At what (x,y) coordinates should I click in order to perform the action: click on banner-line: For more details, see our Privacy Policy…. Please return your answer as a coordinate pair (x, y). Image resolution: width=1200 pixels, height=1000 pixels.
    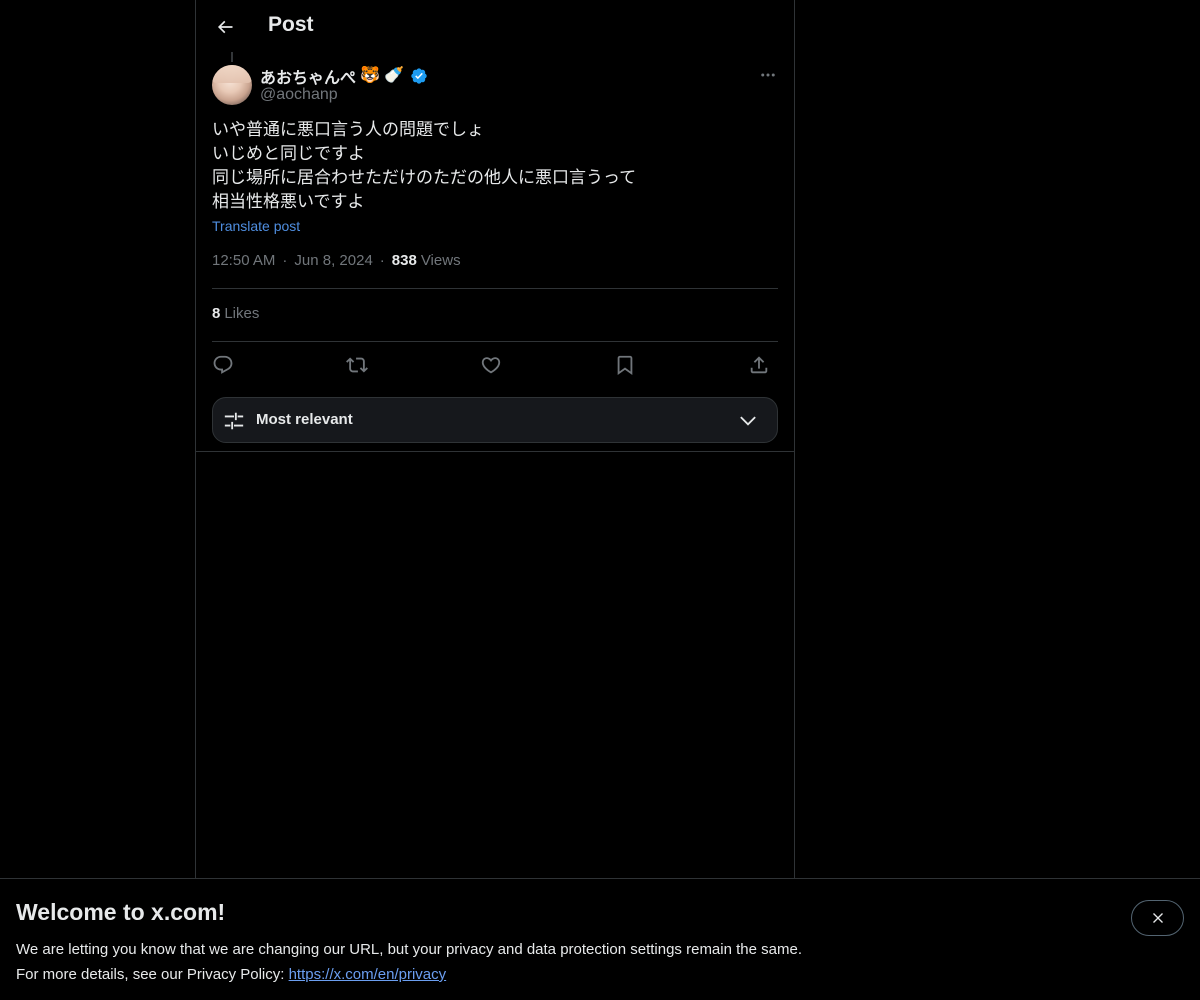
    Looking at the image, I should click on (409, 974).